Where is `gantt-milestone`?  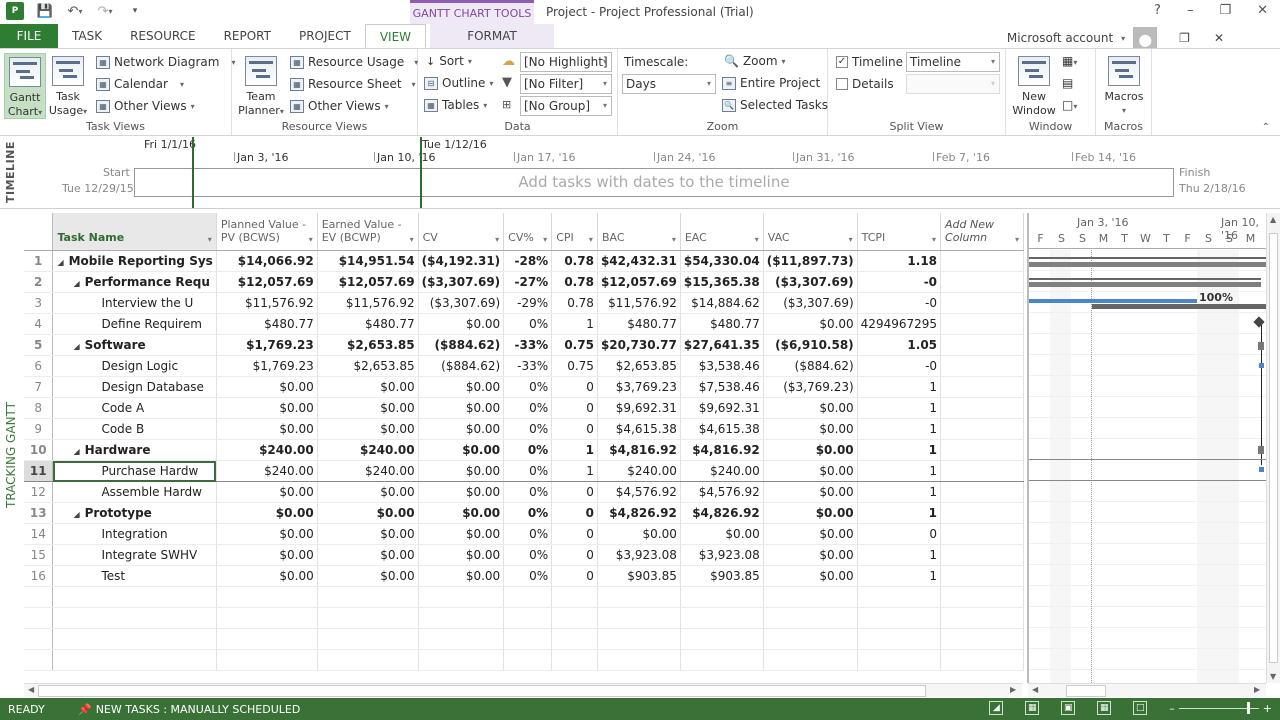 gantt-milestone is located at coordinates (1259, 322).